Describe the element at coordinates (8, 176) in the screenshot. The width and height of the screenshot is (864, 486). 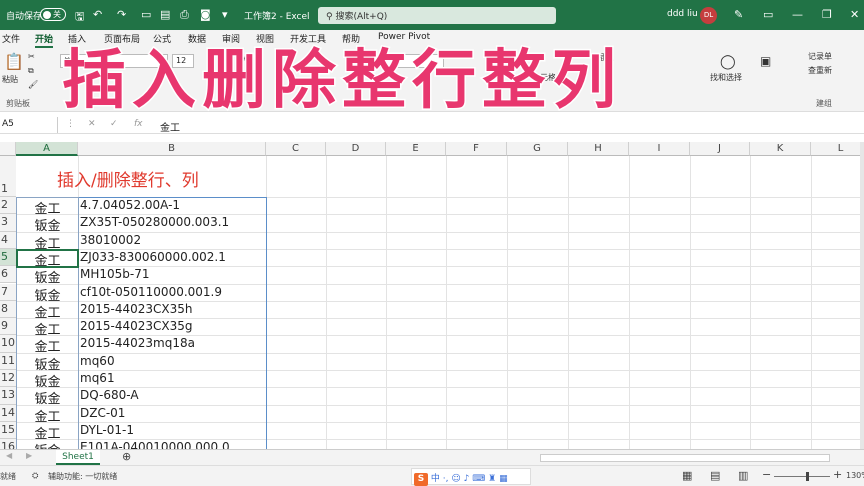
I see `row-header: 1` at that location.